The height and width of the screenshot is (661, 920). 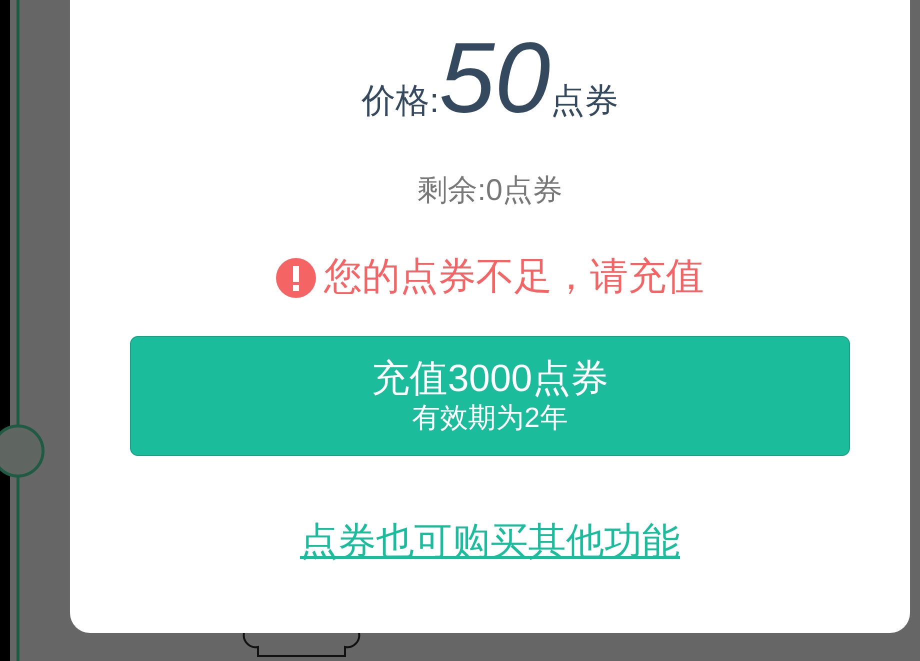 I want to click on price-unit: 点券, so click(x=584, y=101).